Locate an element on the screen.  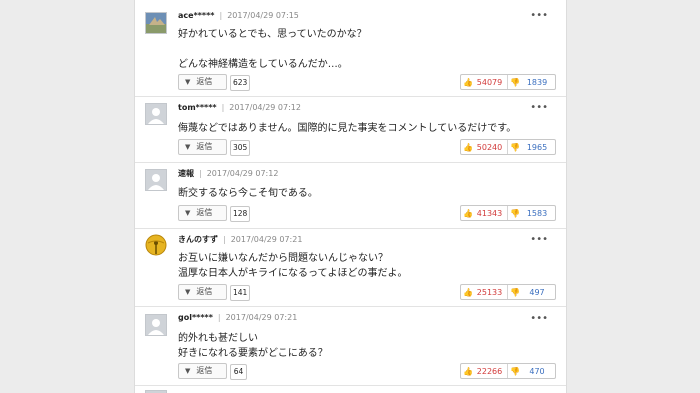
next-comment-partial is located at coordinates (350, 389).